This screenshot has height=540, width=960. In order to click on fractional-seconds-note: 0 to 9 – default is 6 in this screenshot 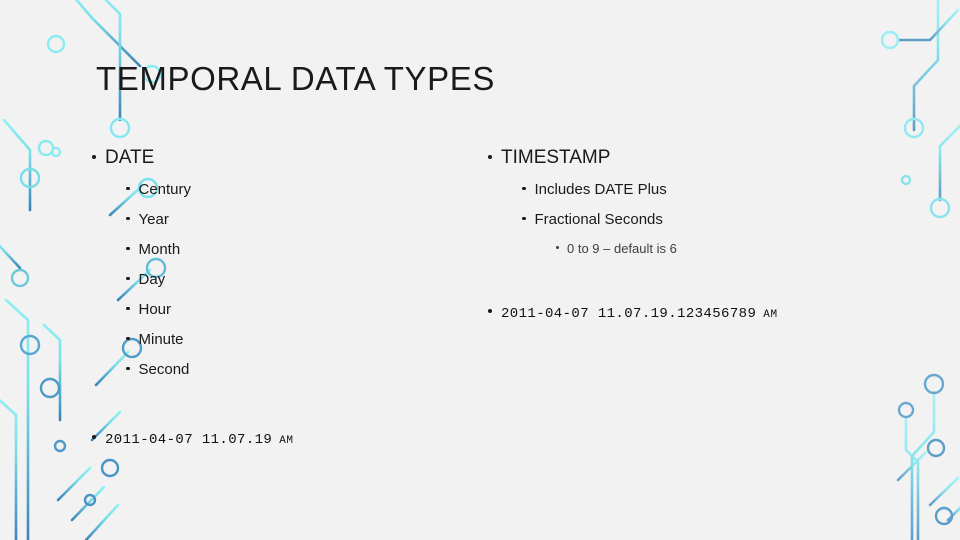, I will do `click(742, 249)`.